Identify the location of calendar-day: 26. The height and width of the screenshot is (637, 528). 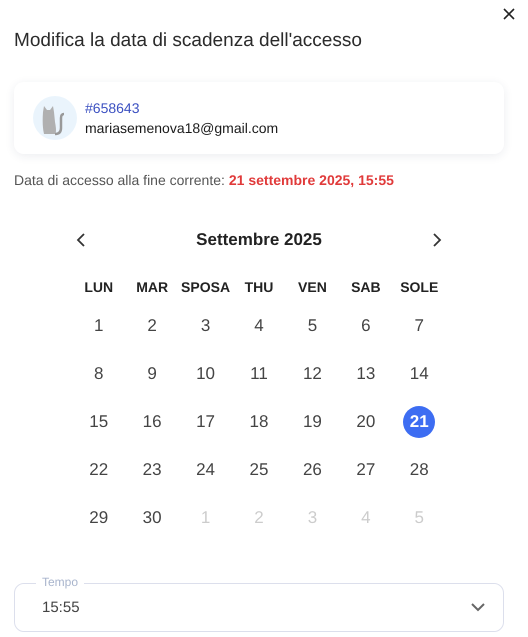
(312, 470).